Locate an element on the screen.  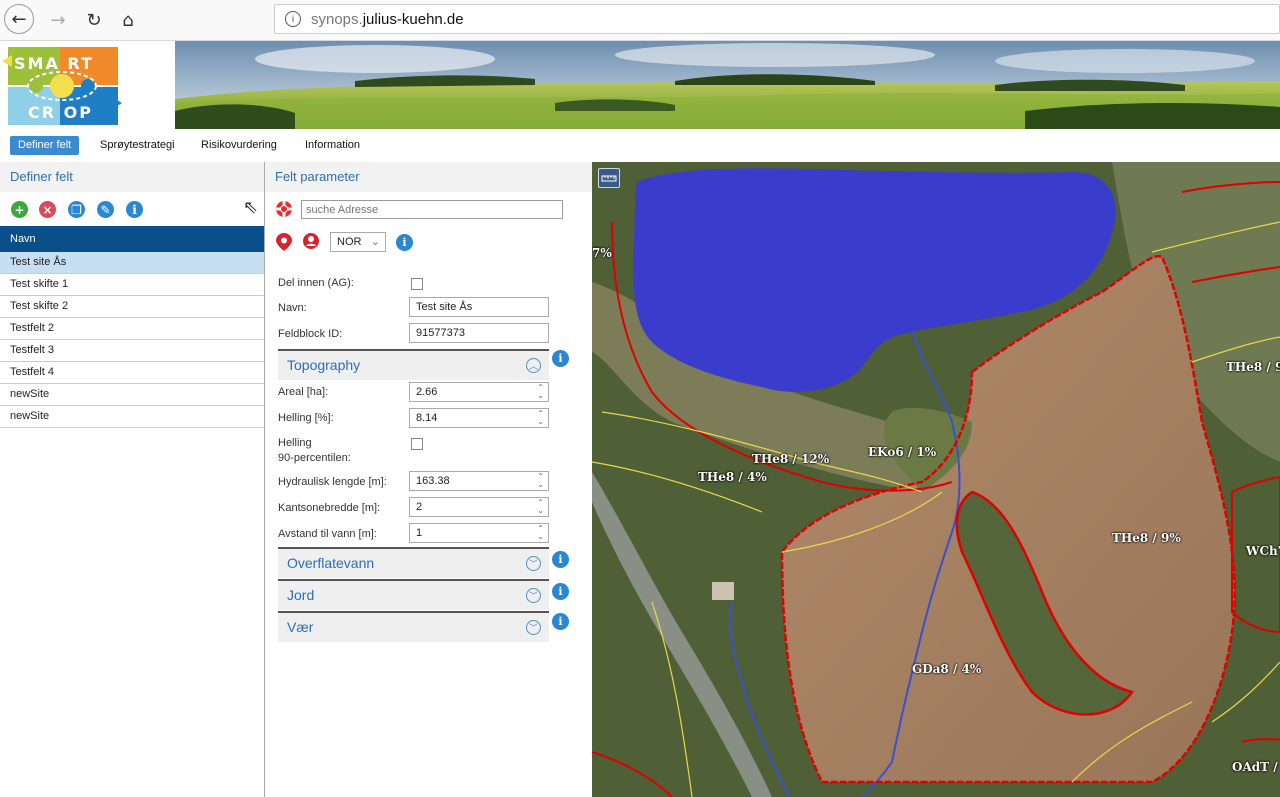
jord-title: Jord is located at coordinates (301, 595).